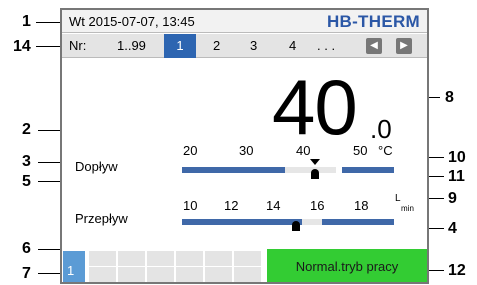  What do you see at coordinates (315, 107) in the screenshot?
I see `temperature-value: 40` at bounding box center [315, 107].